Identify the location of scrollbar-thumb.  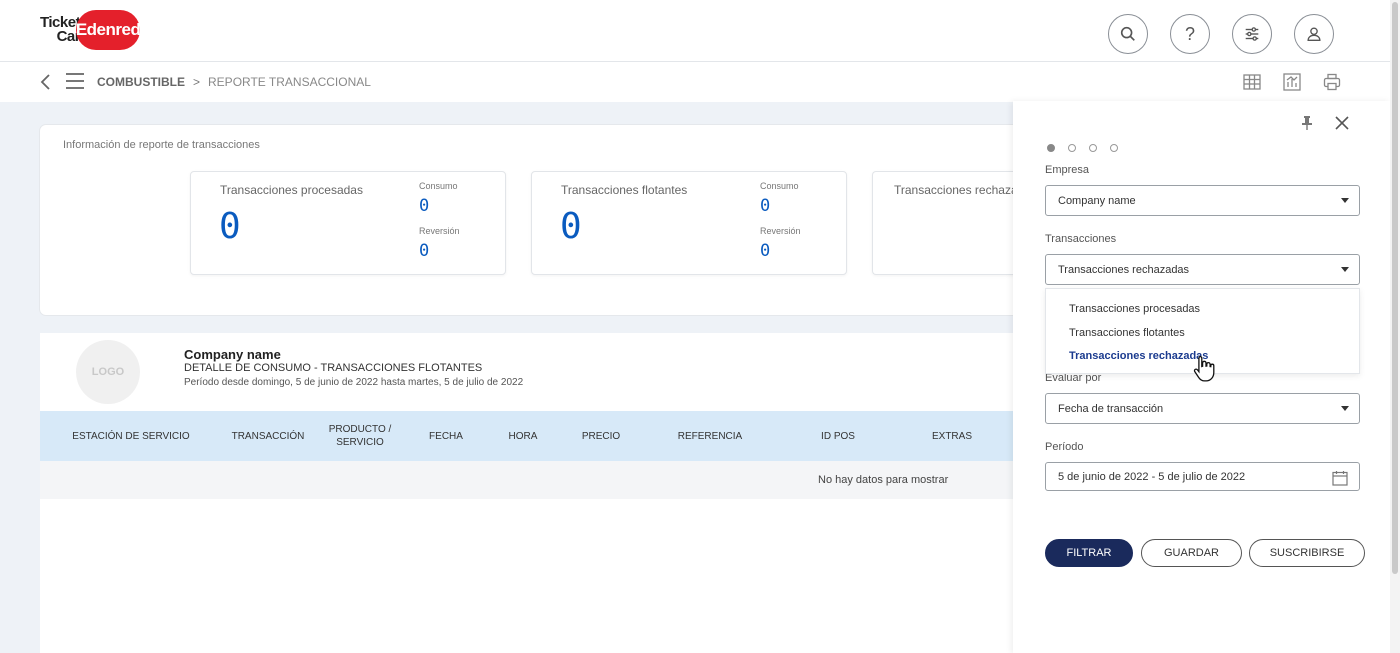
(1395, 288).